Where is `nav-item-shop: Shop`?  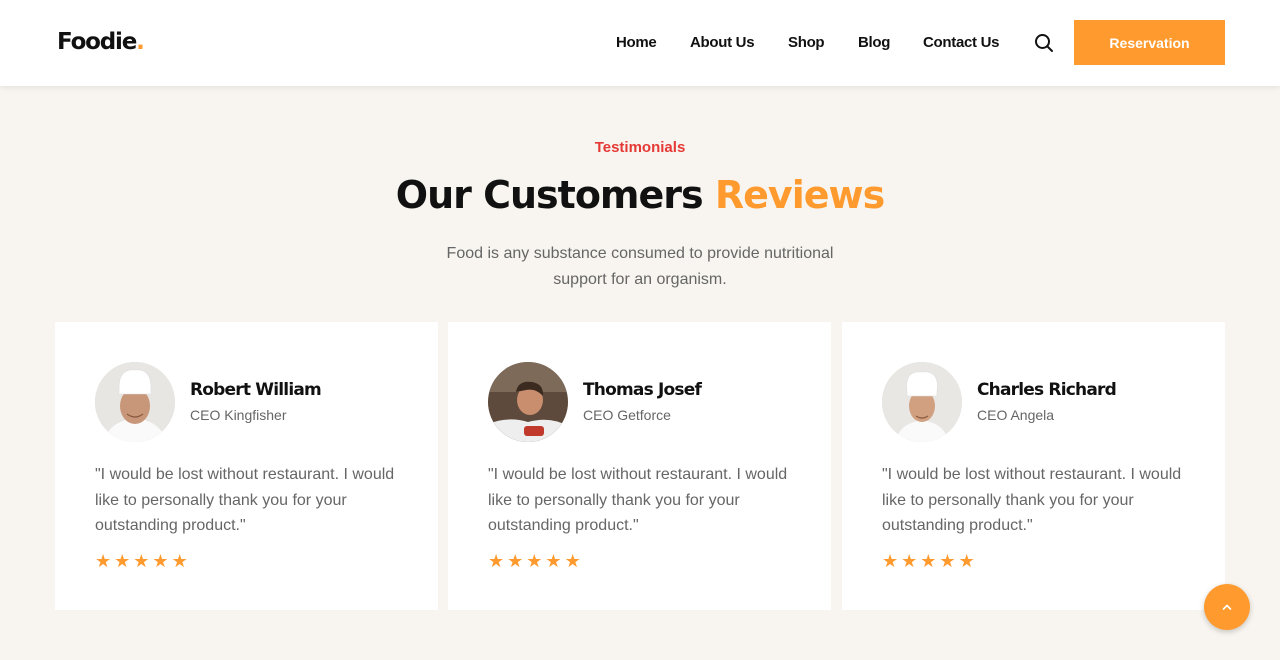 nav-item-shop: Shop is located at coordinates (806, 43).